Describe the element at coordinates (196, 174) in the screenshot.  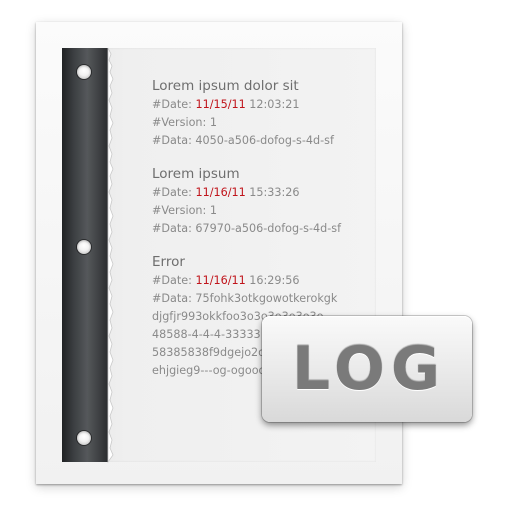
I see `entry-title: Lorem ipsum` at that location.